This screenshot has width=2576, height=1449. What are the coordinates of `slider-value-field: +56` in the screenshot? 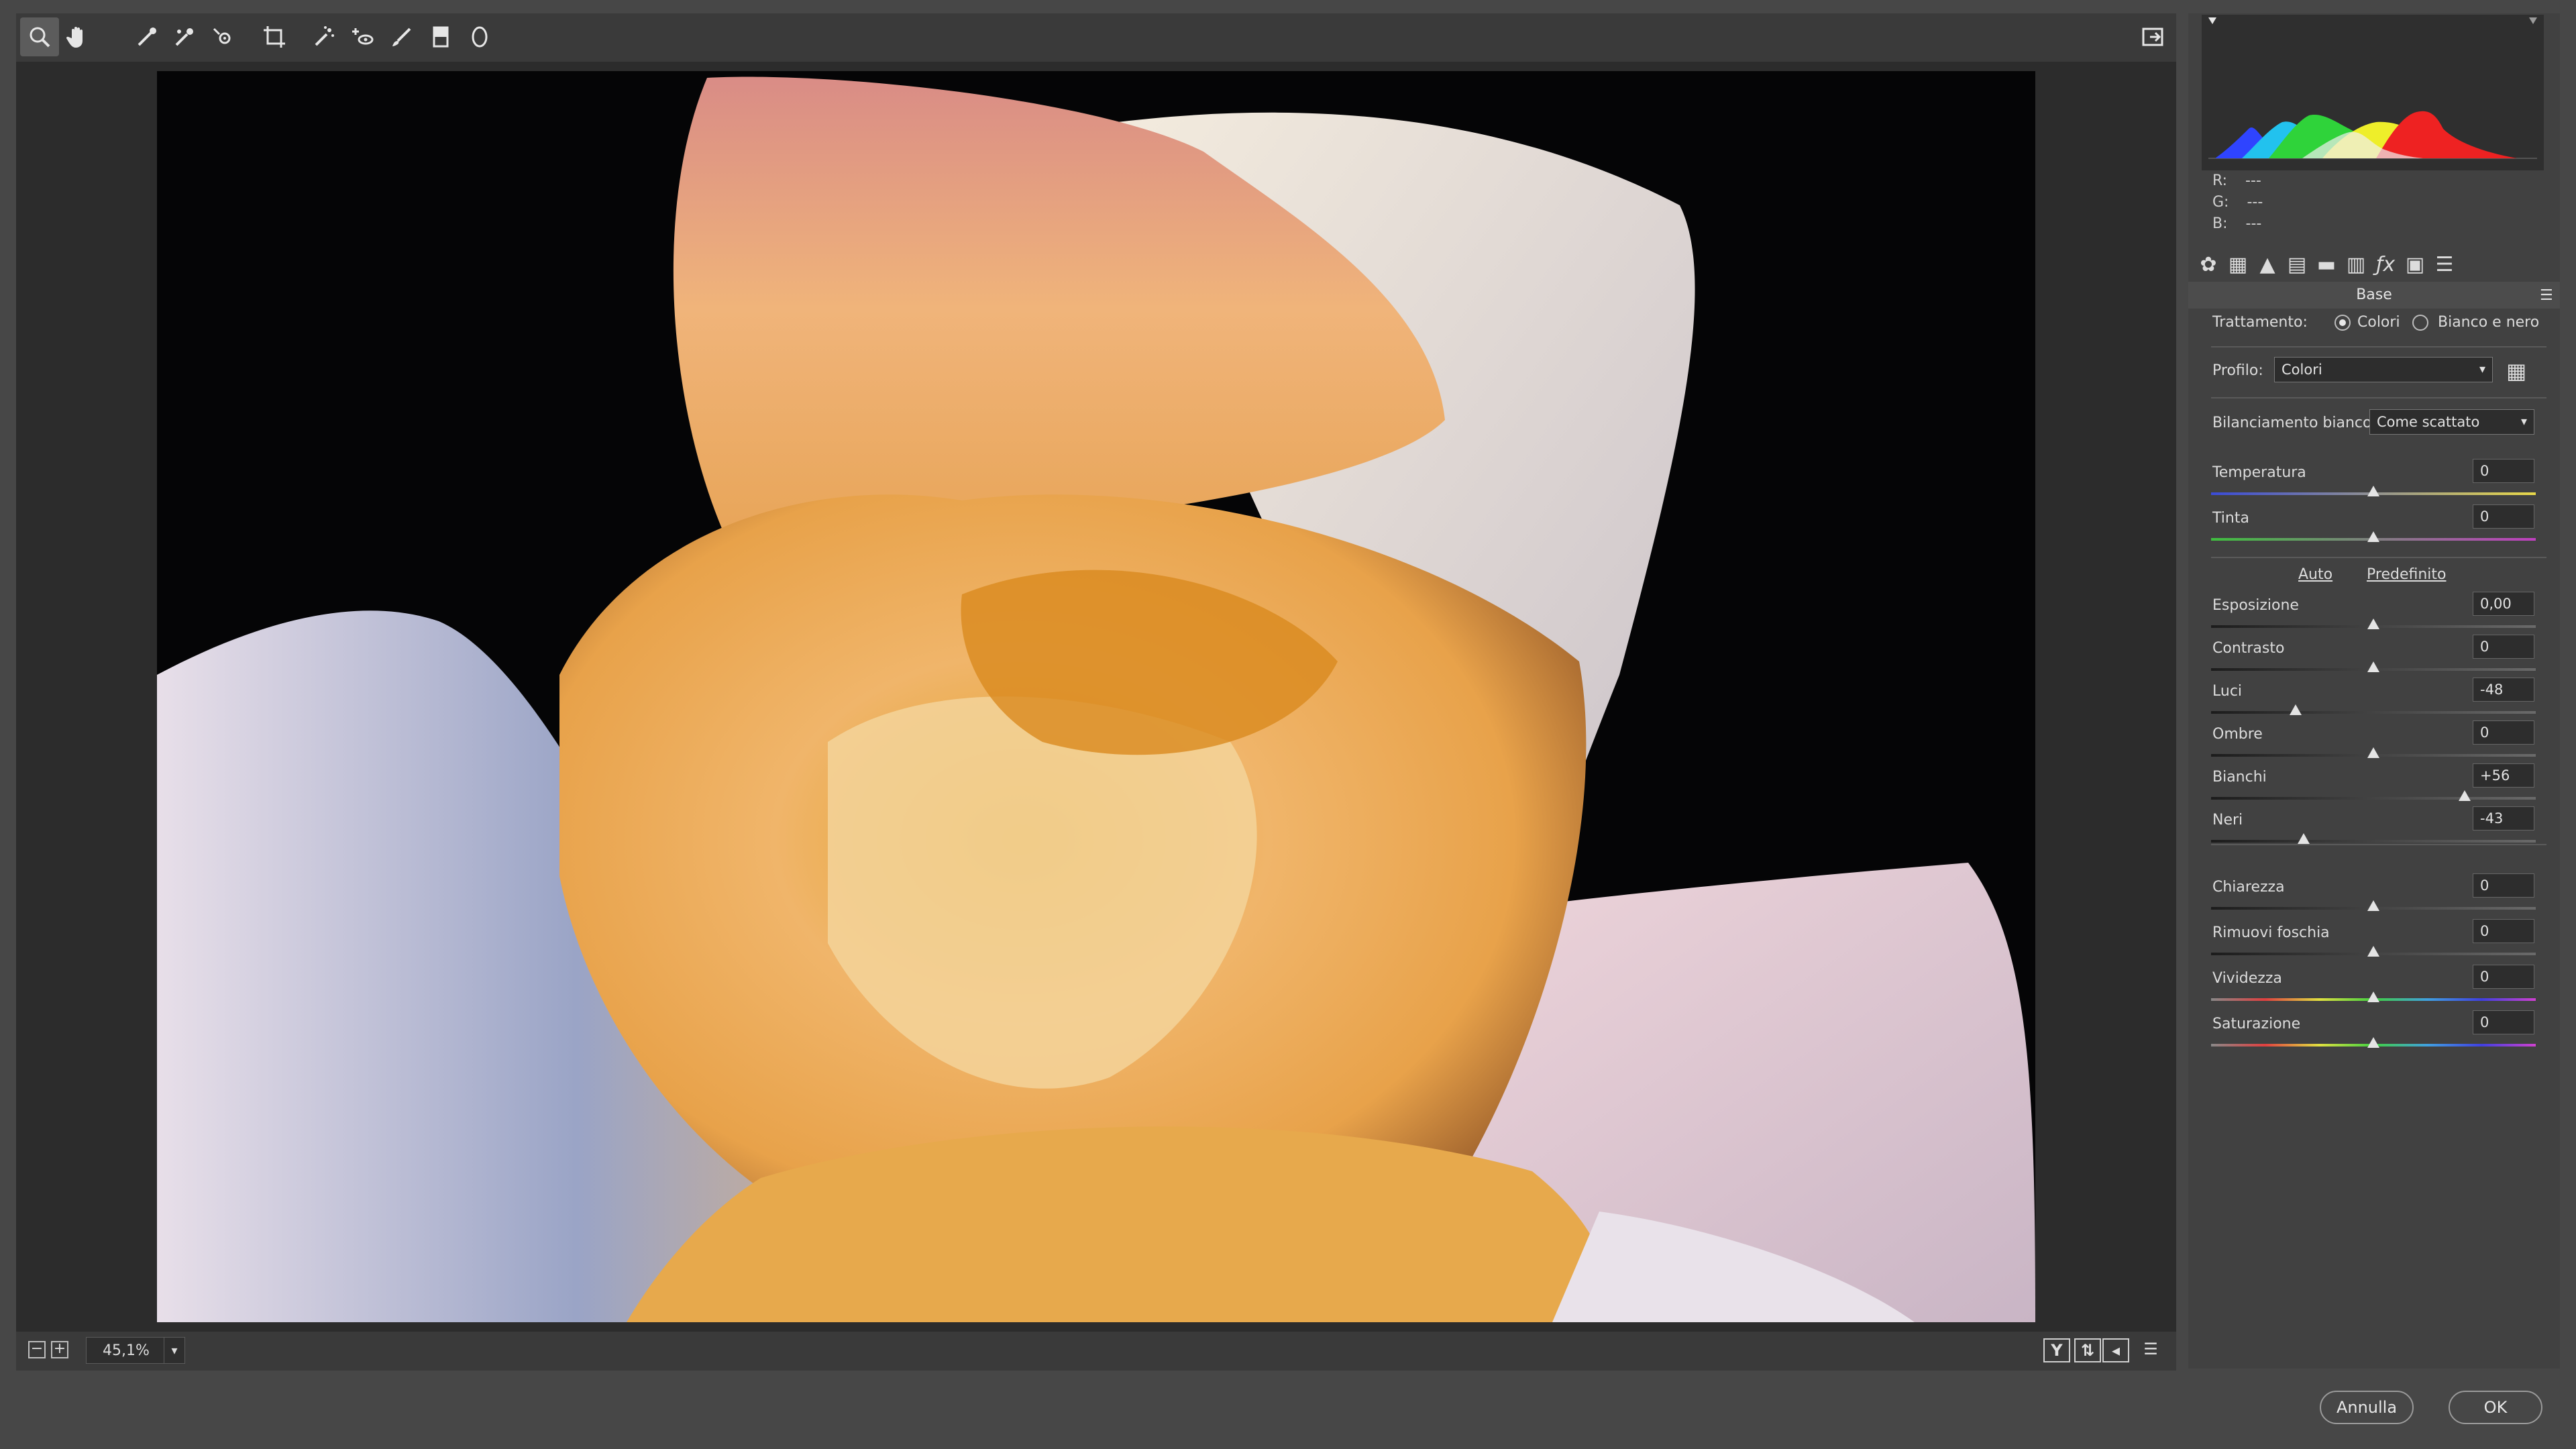 It's located at (2503, 775).